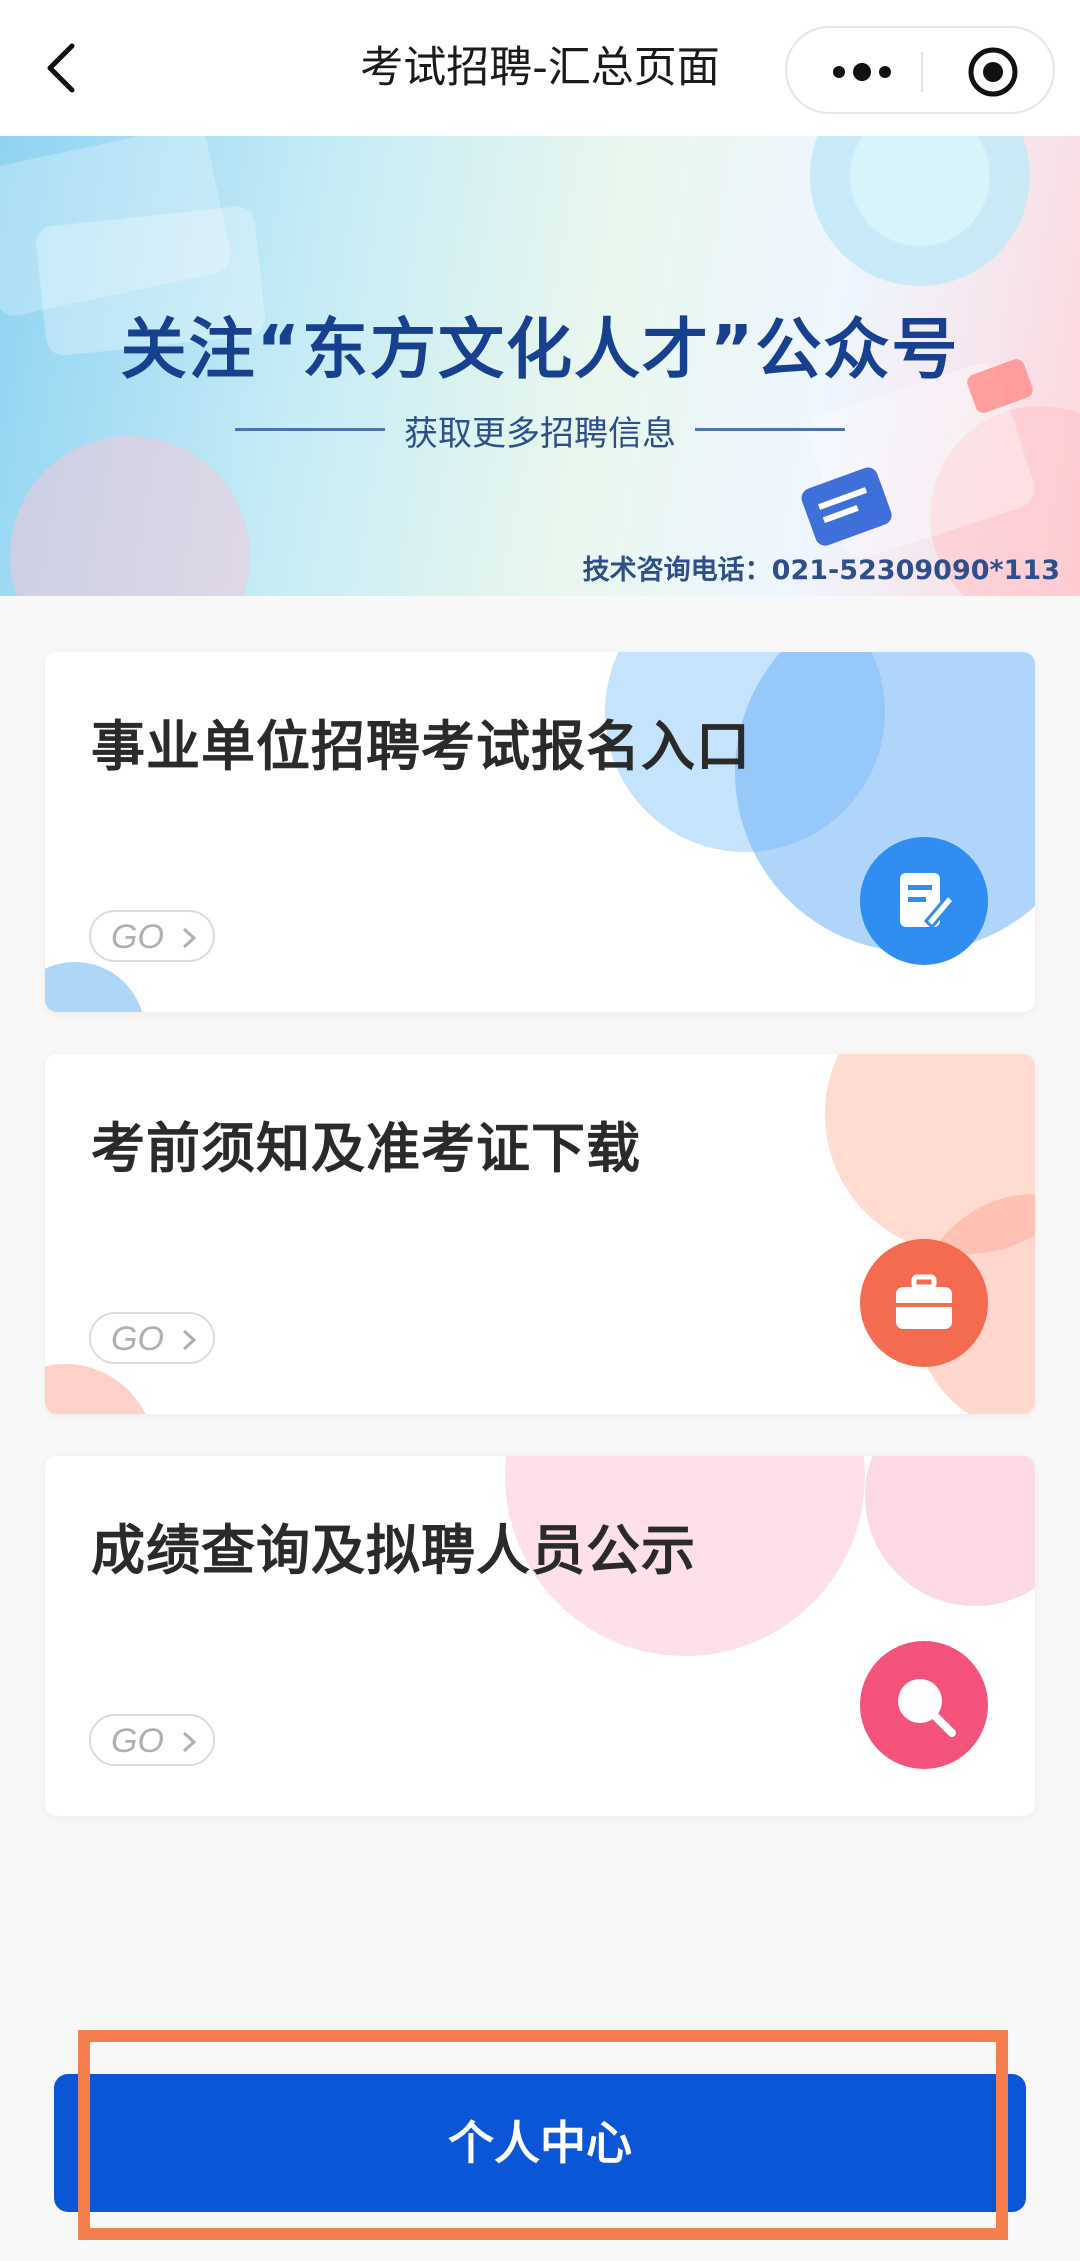 The height and width of the screenshot is (2261, 1080). I want to click on highlight-box, so click(543, 2135).